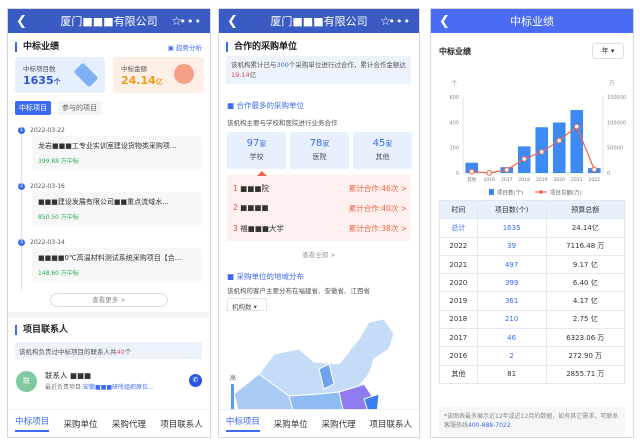  I want to click on info-text: 该机构负责过中标项目的联系人共, so click(68, 352).